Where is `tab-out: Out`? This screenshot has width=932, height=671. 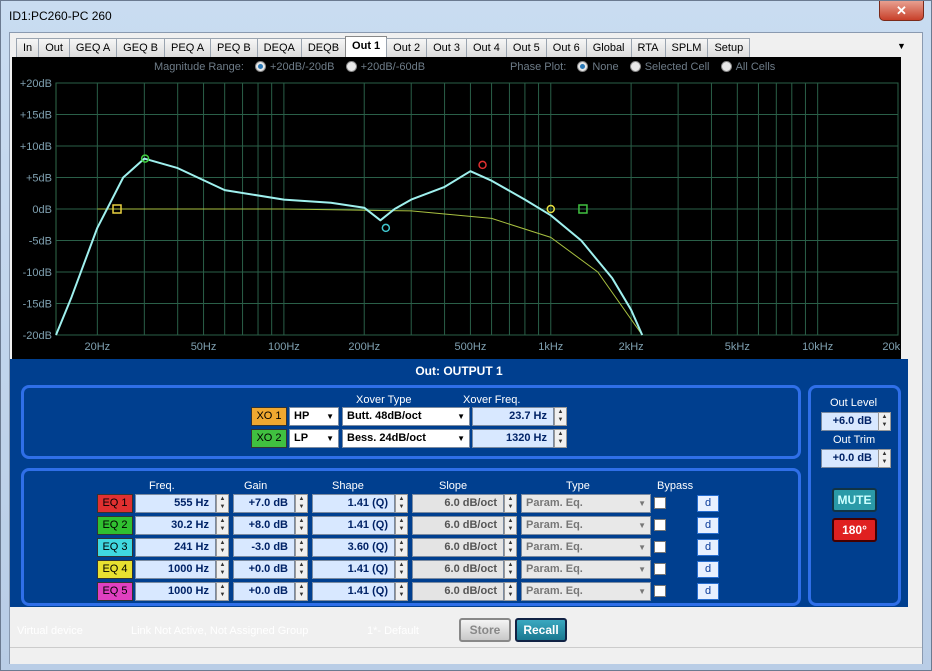
tab-out: Out is located at coordinates (54, 47).